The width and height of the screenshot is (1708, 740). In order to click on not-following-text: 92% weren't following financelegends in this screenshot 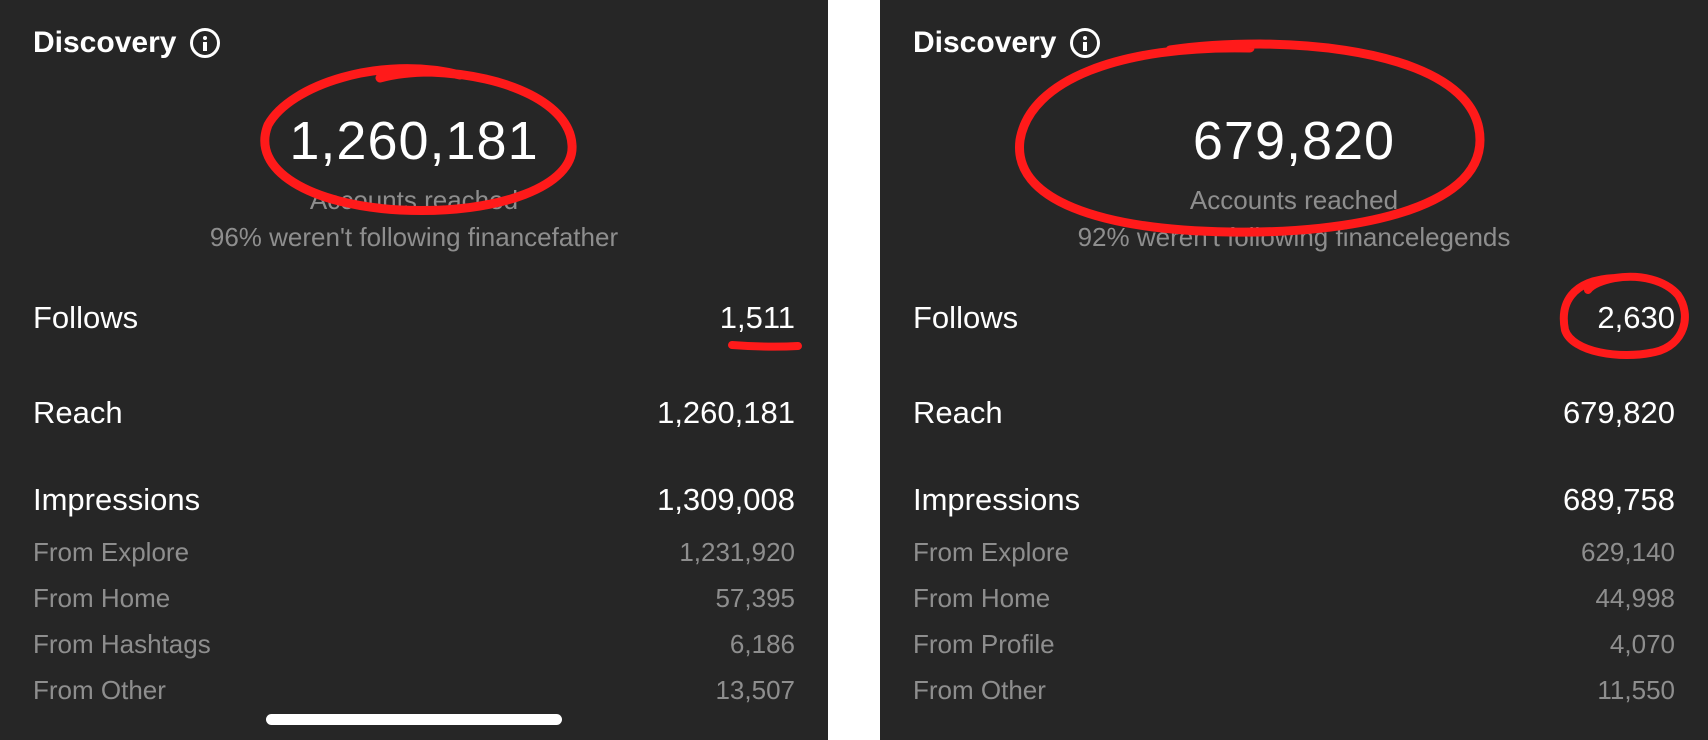, I will do `click(1294, 237)`.